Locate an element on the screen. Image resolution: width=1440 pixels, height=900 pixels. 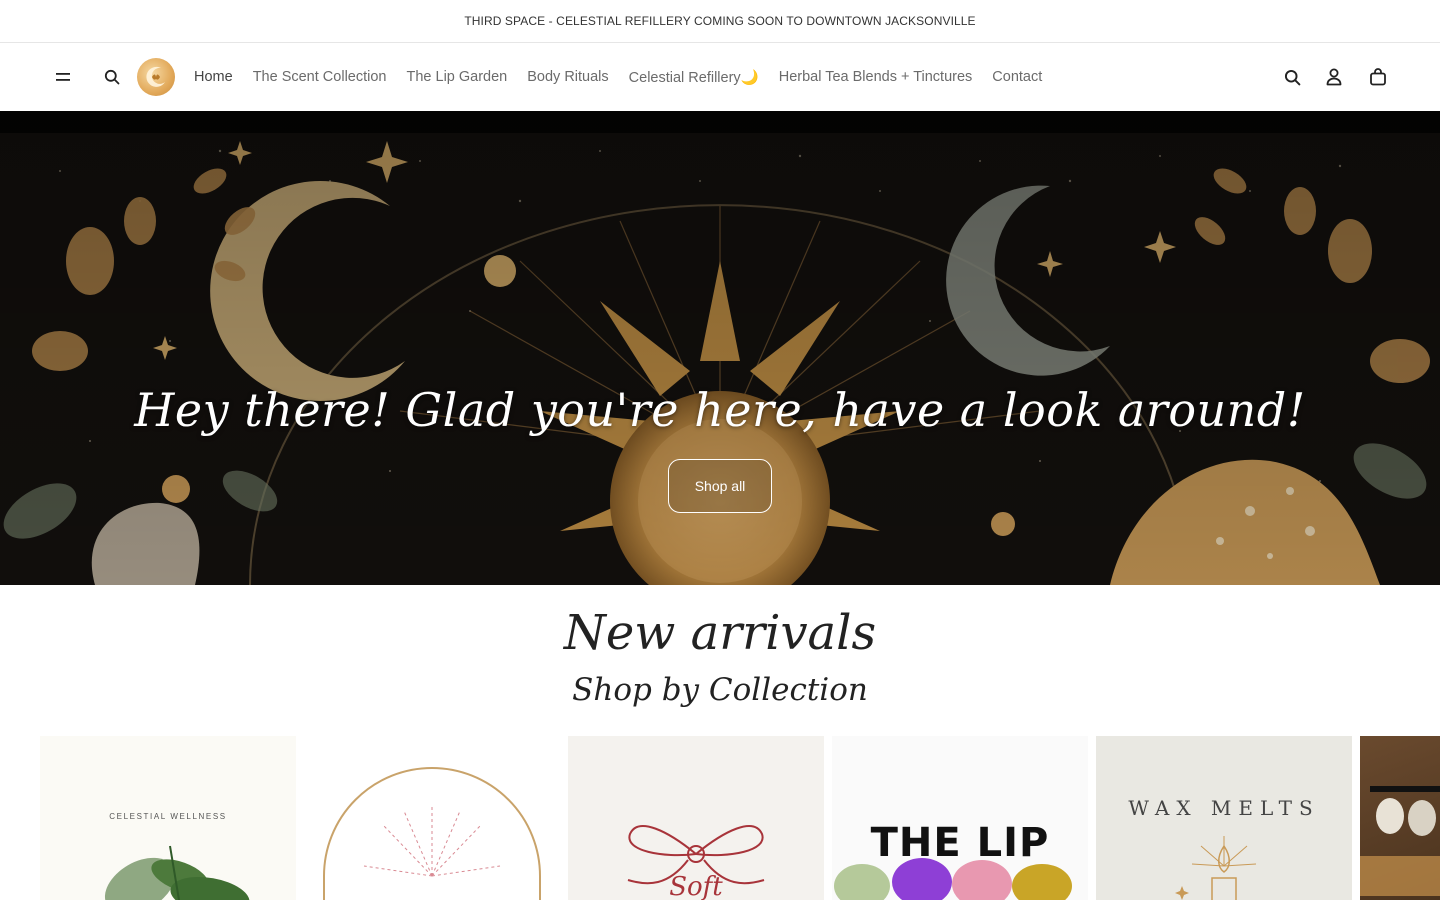
collection-label: Soft is located at coordinates (696, 886).